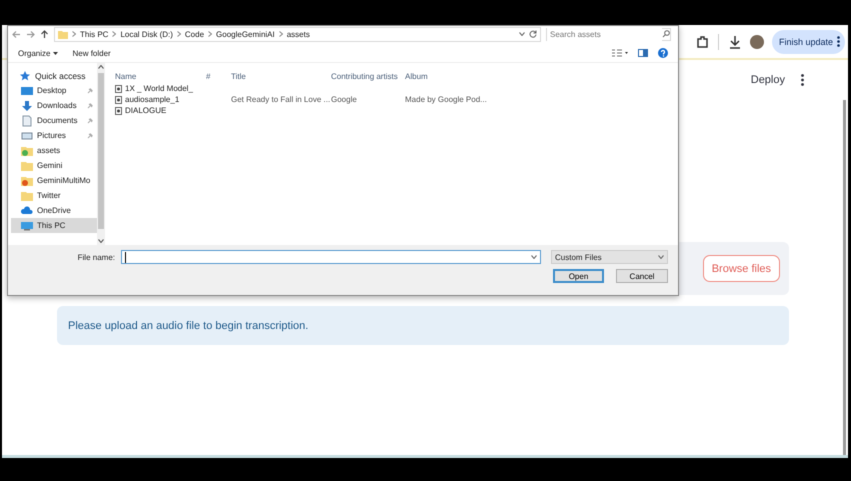  I want to click on nav-item: OneDrive, so click(54, 210).